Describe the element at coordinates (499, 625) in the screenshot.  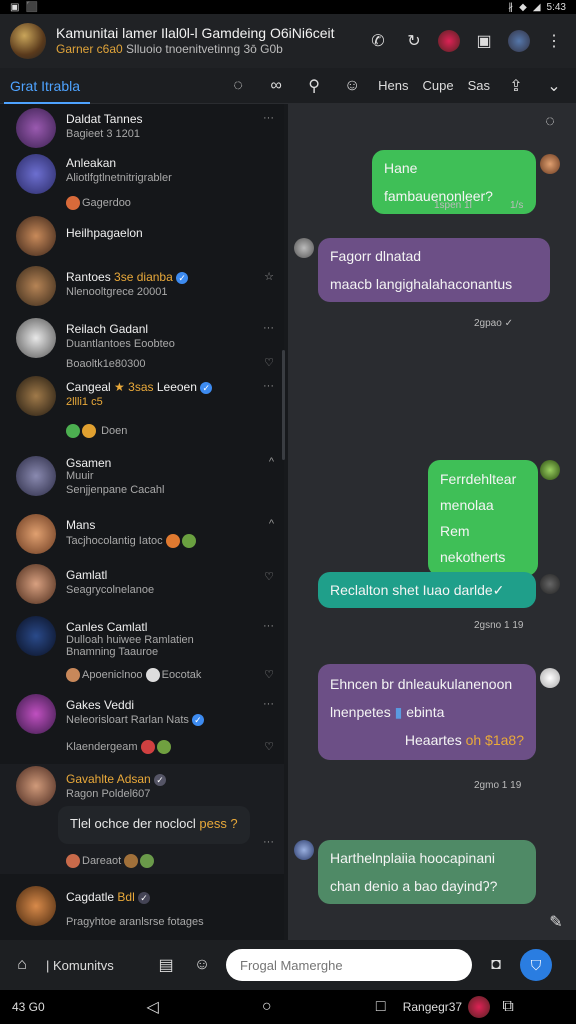
I see `message-time: 2gsno 1 19` at that location.